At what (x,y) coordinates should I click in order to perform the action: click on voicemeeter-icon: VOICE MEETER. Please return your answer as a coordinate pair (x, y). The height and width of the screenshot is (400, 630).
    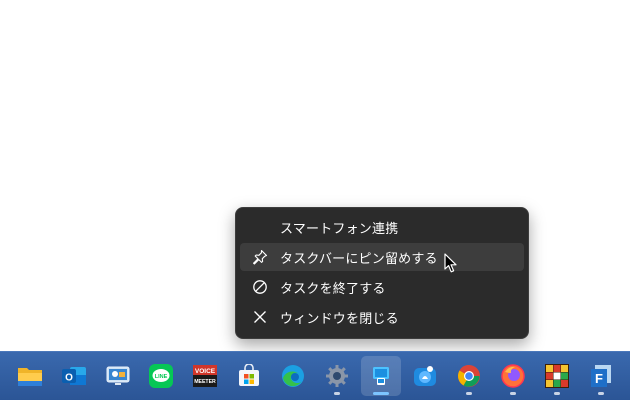
    Looking at the image, I should click on (205, 376).